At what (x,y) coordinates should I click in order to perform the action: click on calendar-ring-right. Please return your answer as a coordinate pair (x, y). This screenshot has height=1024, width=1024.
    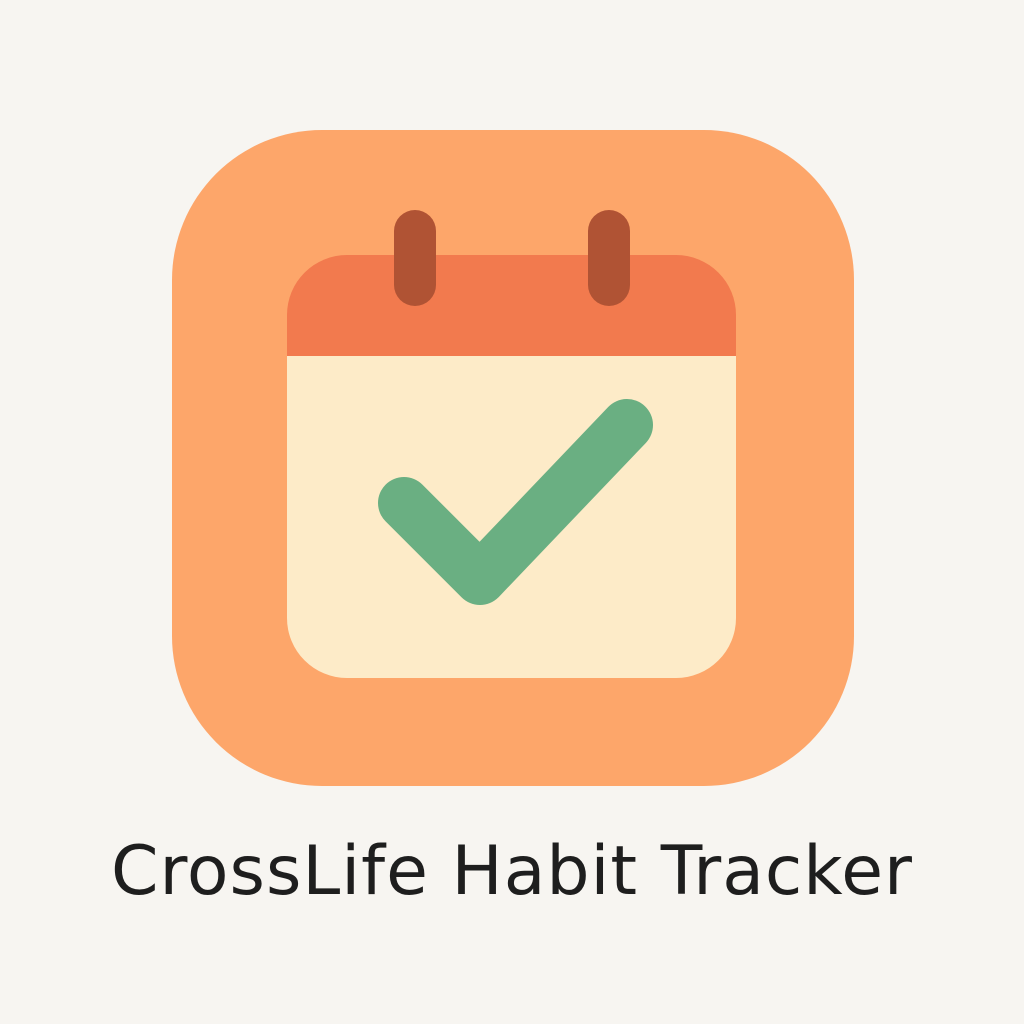
    Looking at the image, I should click on (609, 258).